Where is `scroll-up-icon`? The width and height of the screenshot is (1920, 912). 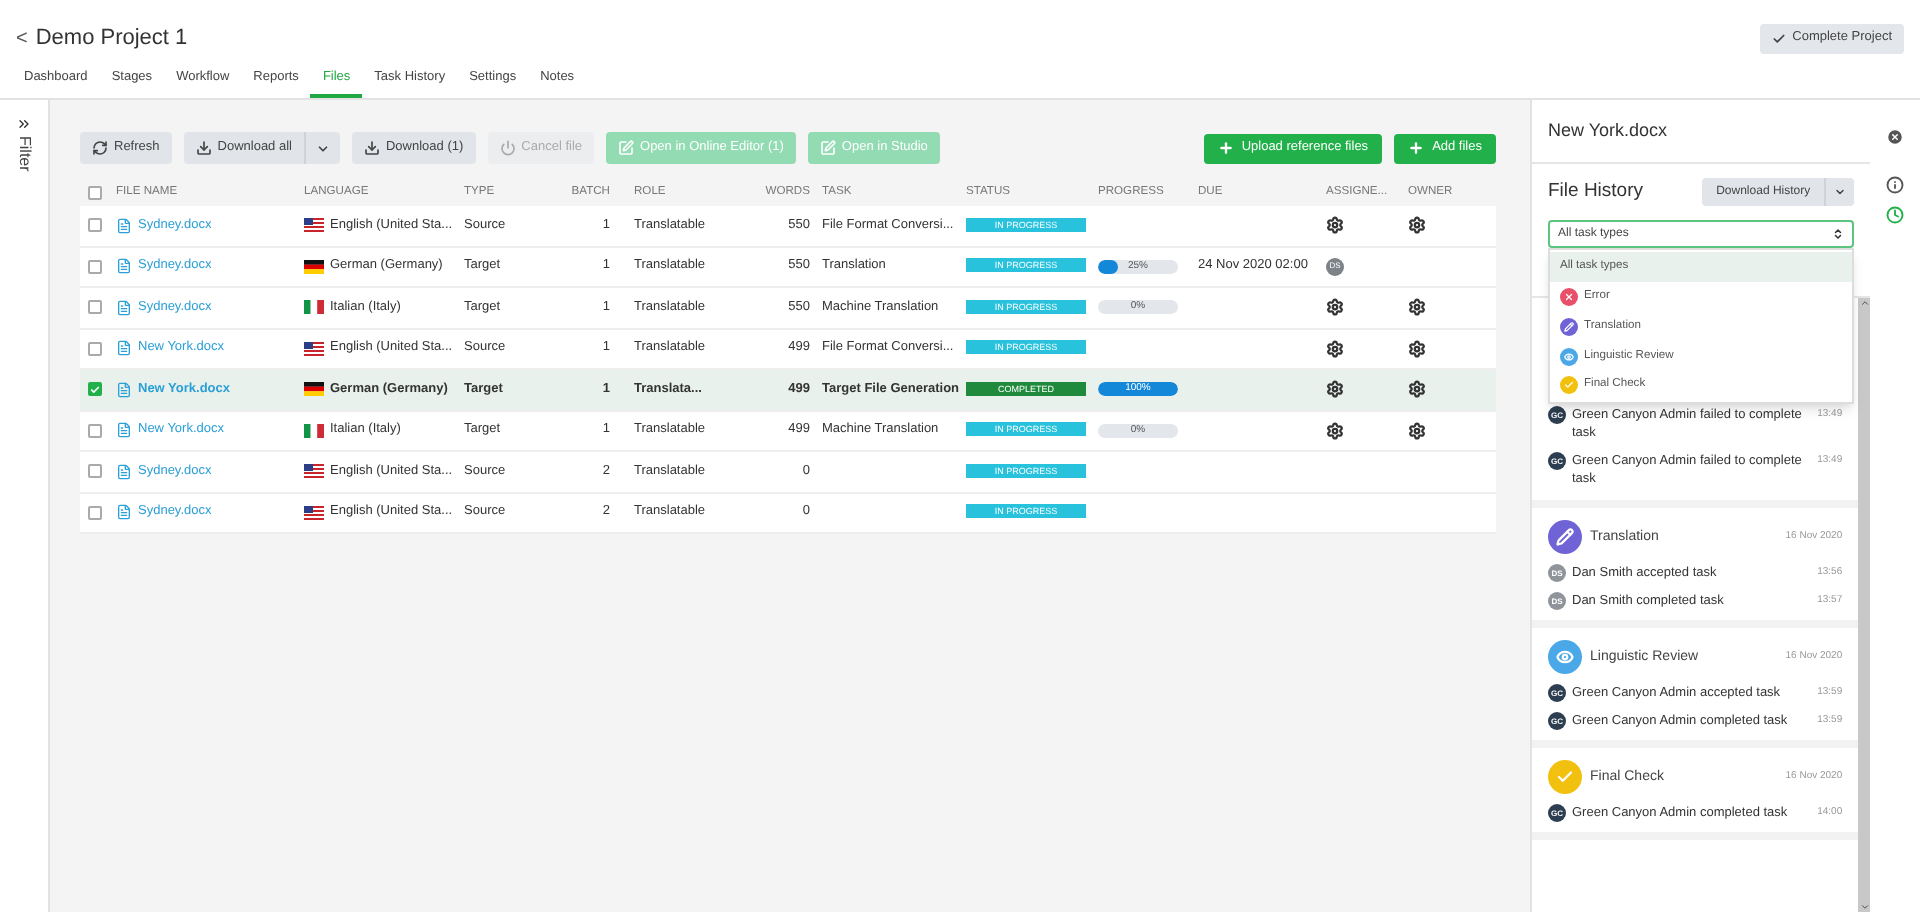 scroll-up-icon is located at coordinates (1864, 303).